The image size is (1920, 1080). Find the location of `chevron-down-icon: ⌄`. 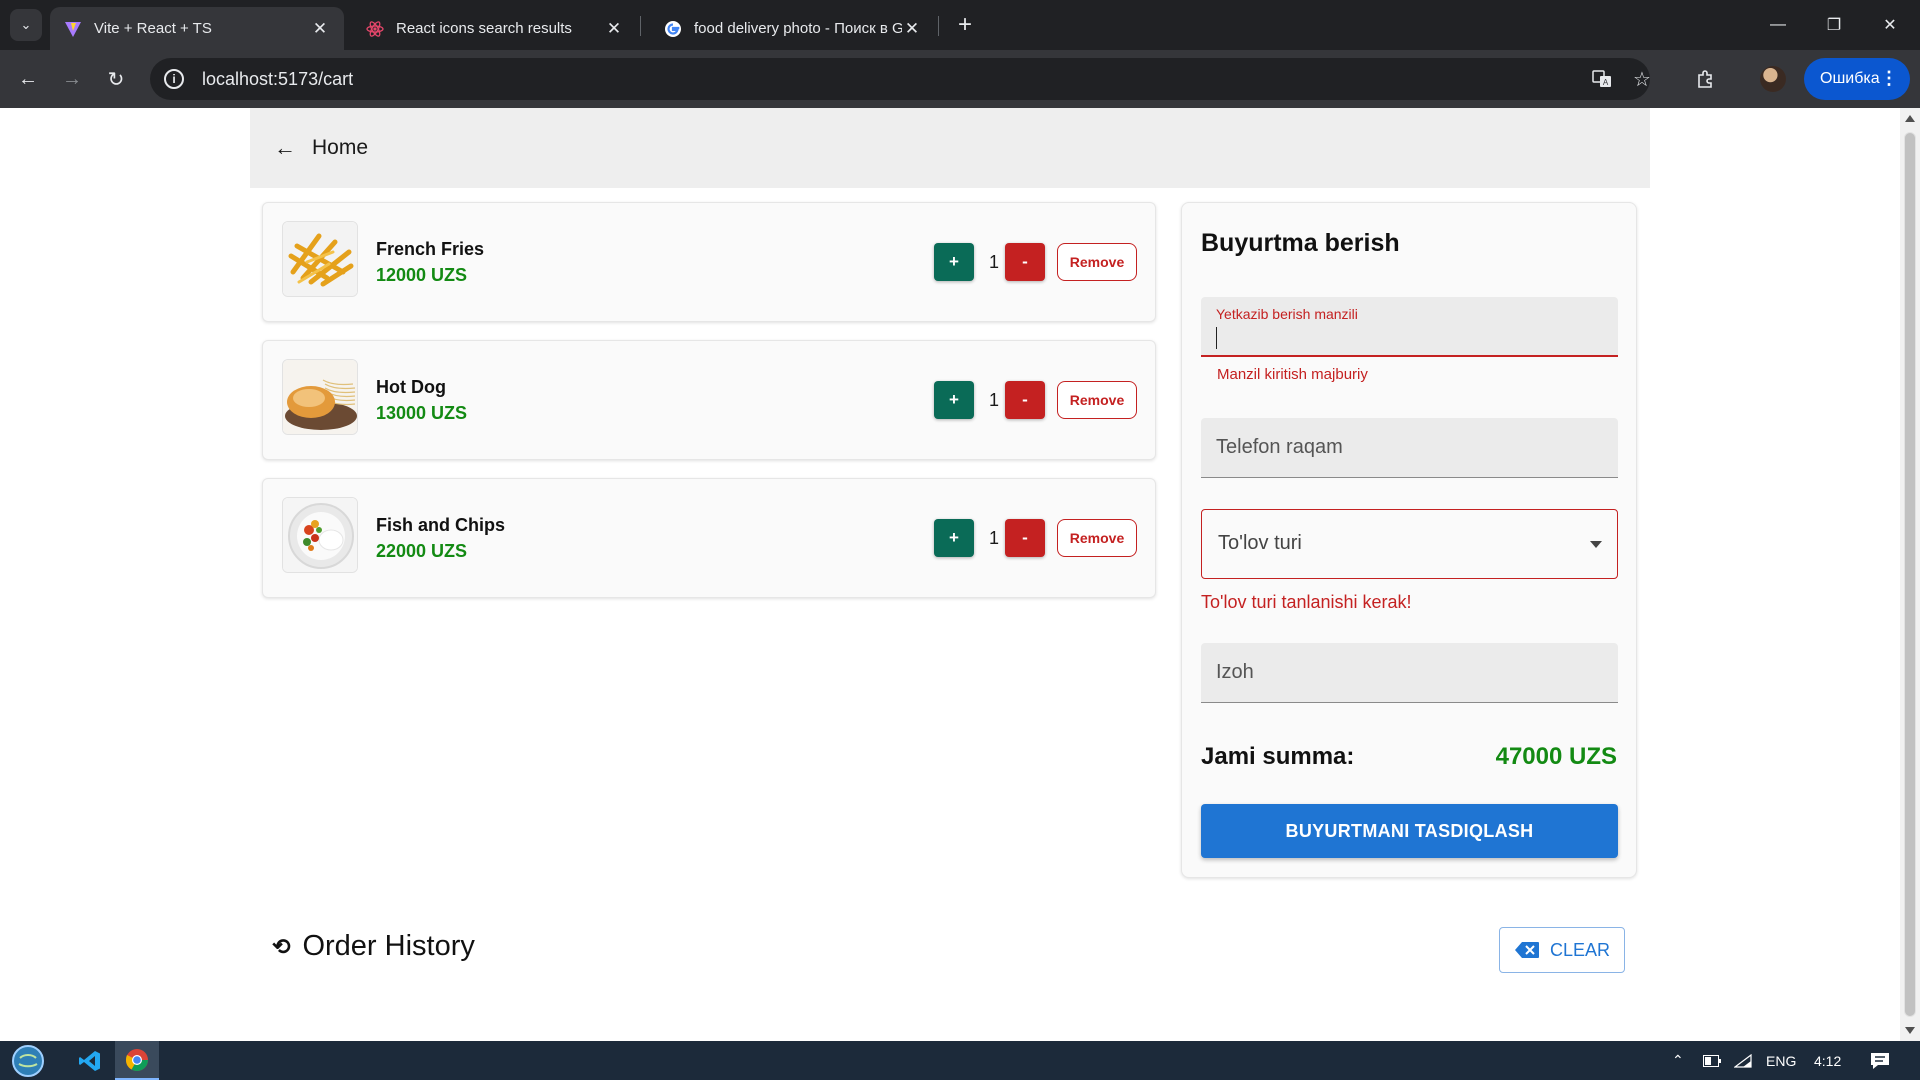

chevron-down-icon: ⌄ is located at coordinates (26, 24).